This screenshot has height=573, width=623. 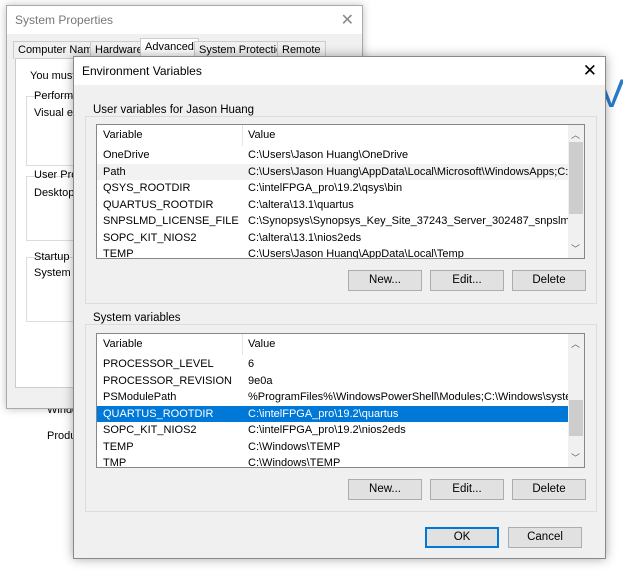 I want to click on table-row: QUARTUS_ROOTDIR C:\altera\13.1\quartus, so click(x=333, y=205).